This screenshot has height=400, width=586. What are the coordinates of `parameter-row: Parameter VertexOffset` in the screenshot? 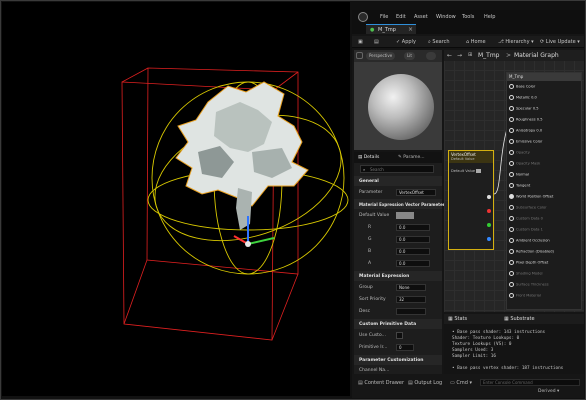 It's located at (398, 192).